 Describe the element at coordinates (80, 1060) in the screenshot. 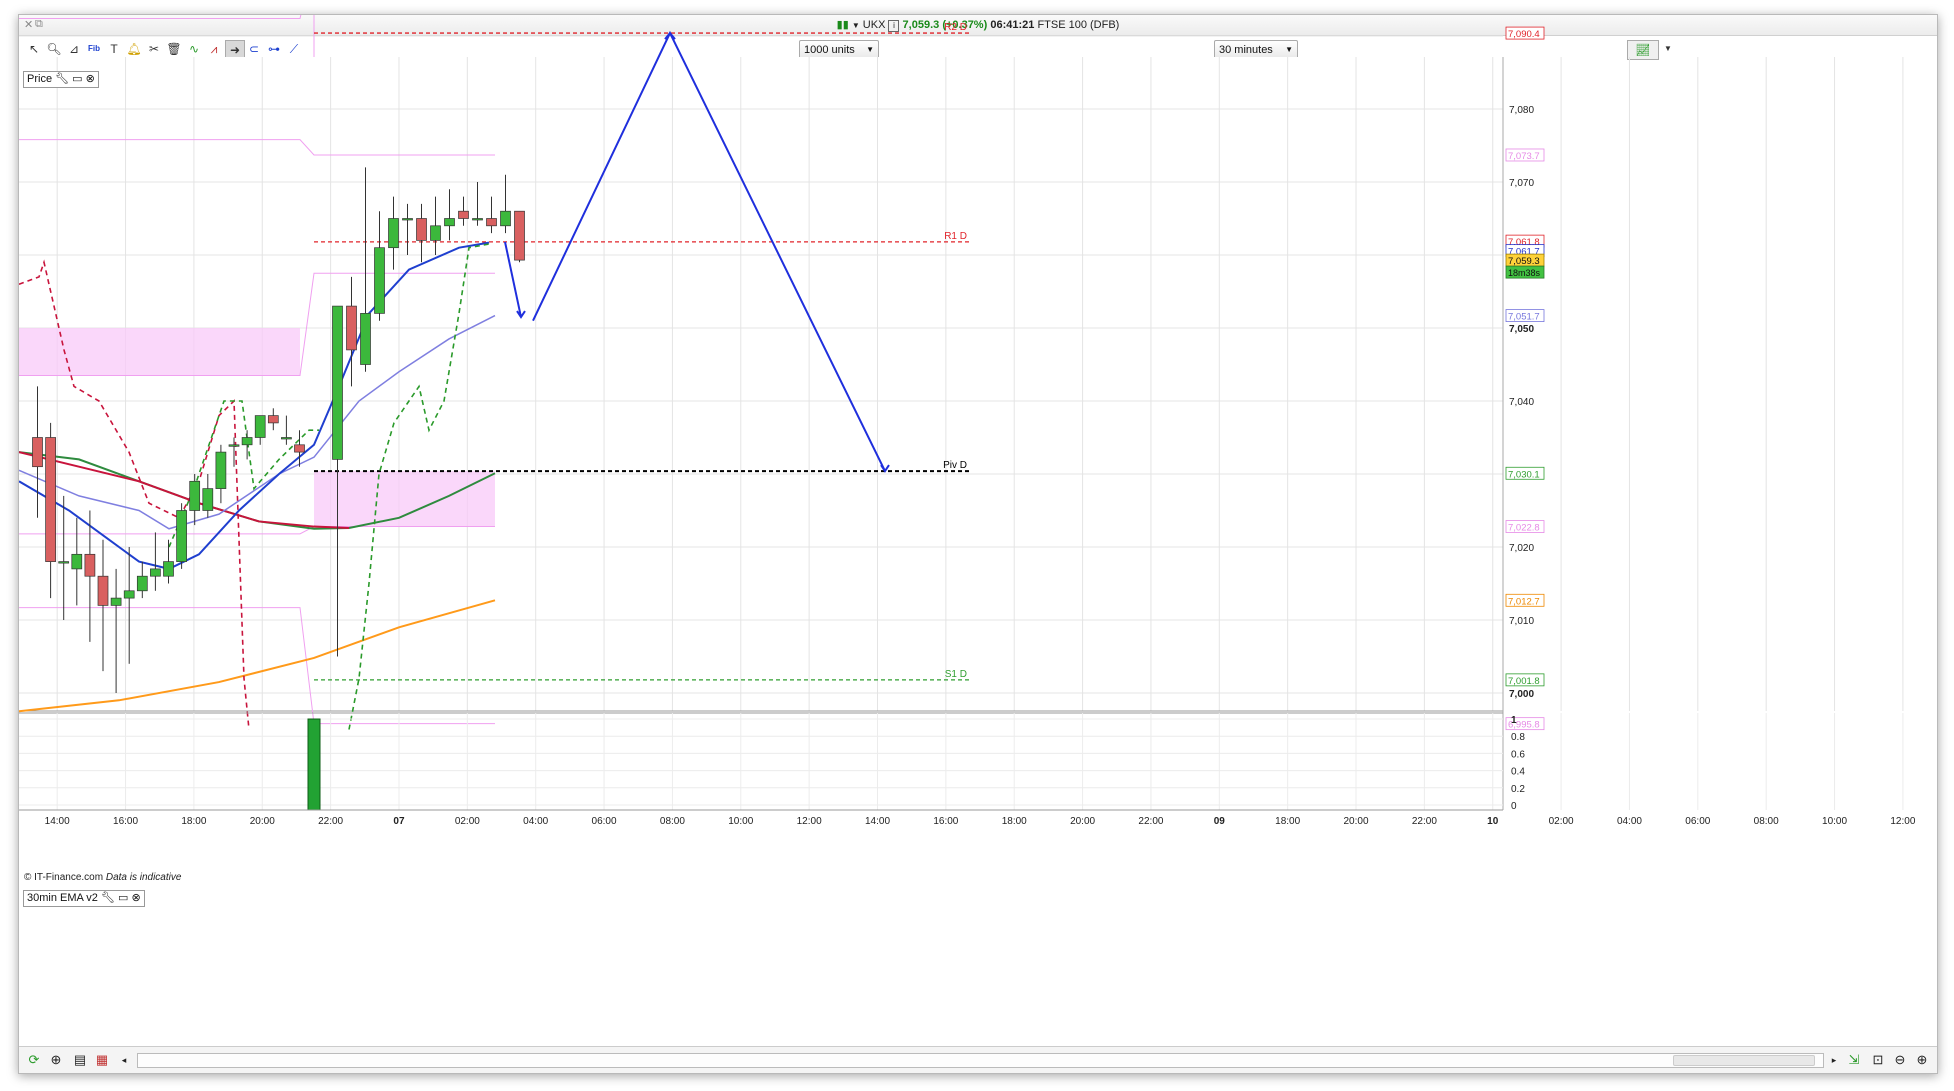

I see `notes-icon: ▤` at that location.